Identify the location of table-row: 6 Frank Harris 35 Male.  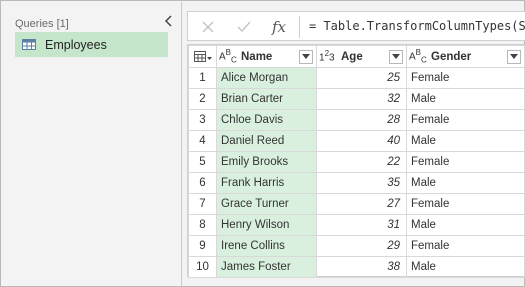
(356, 183).